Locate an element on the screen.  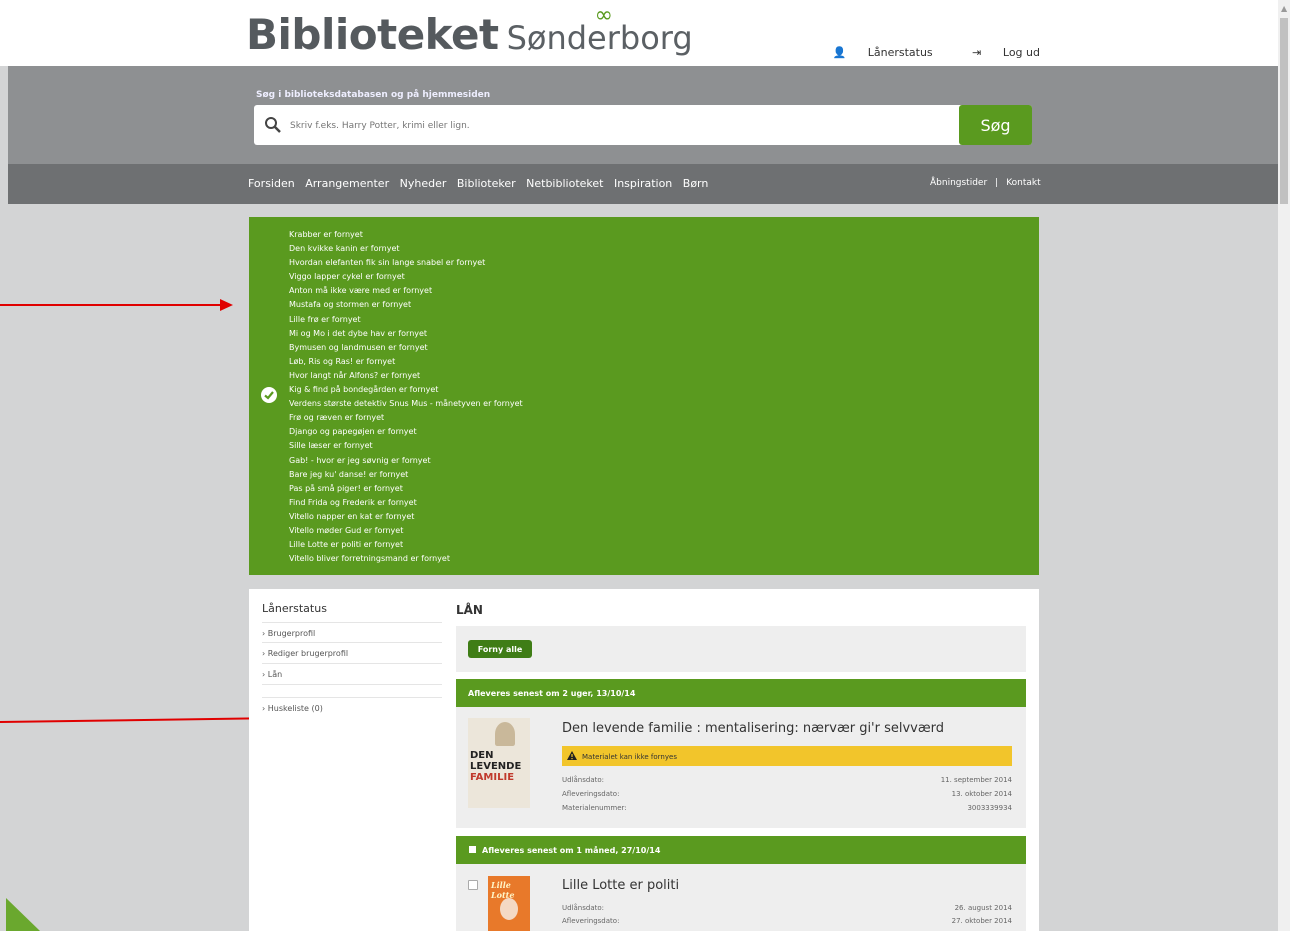
renew-all-button: Forny alle is located at coordinates (500, 649).